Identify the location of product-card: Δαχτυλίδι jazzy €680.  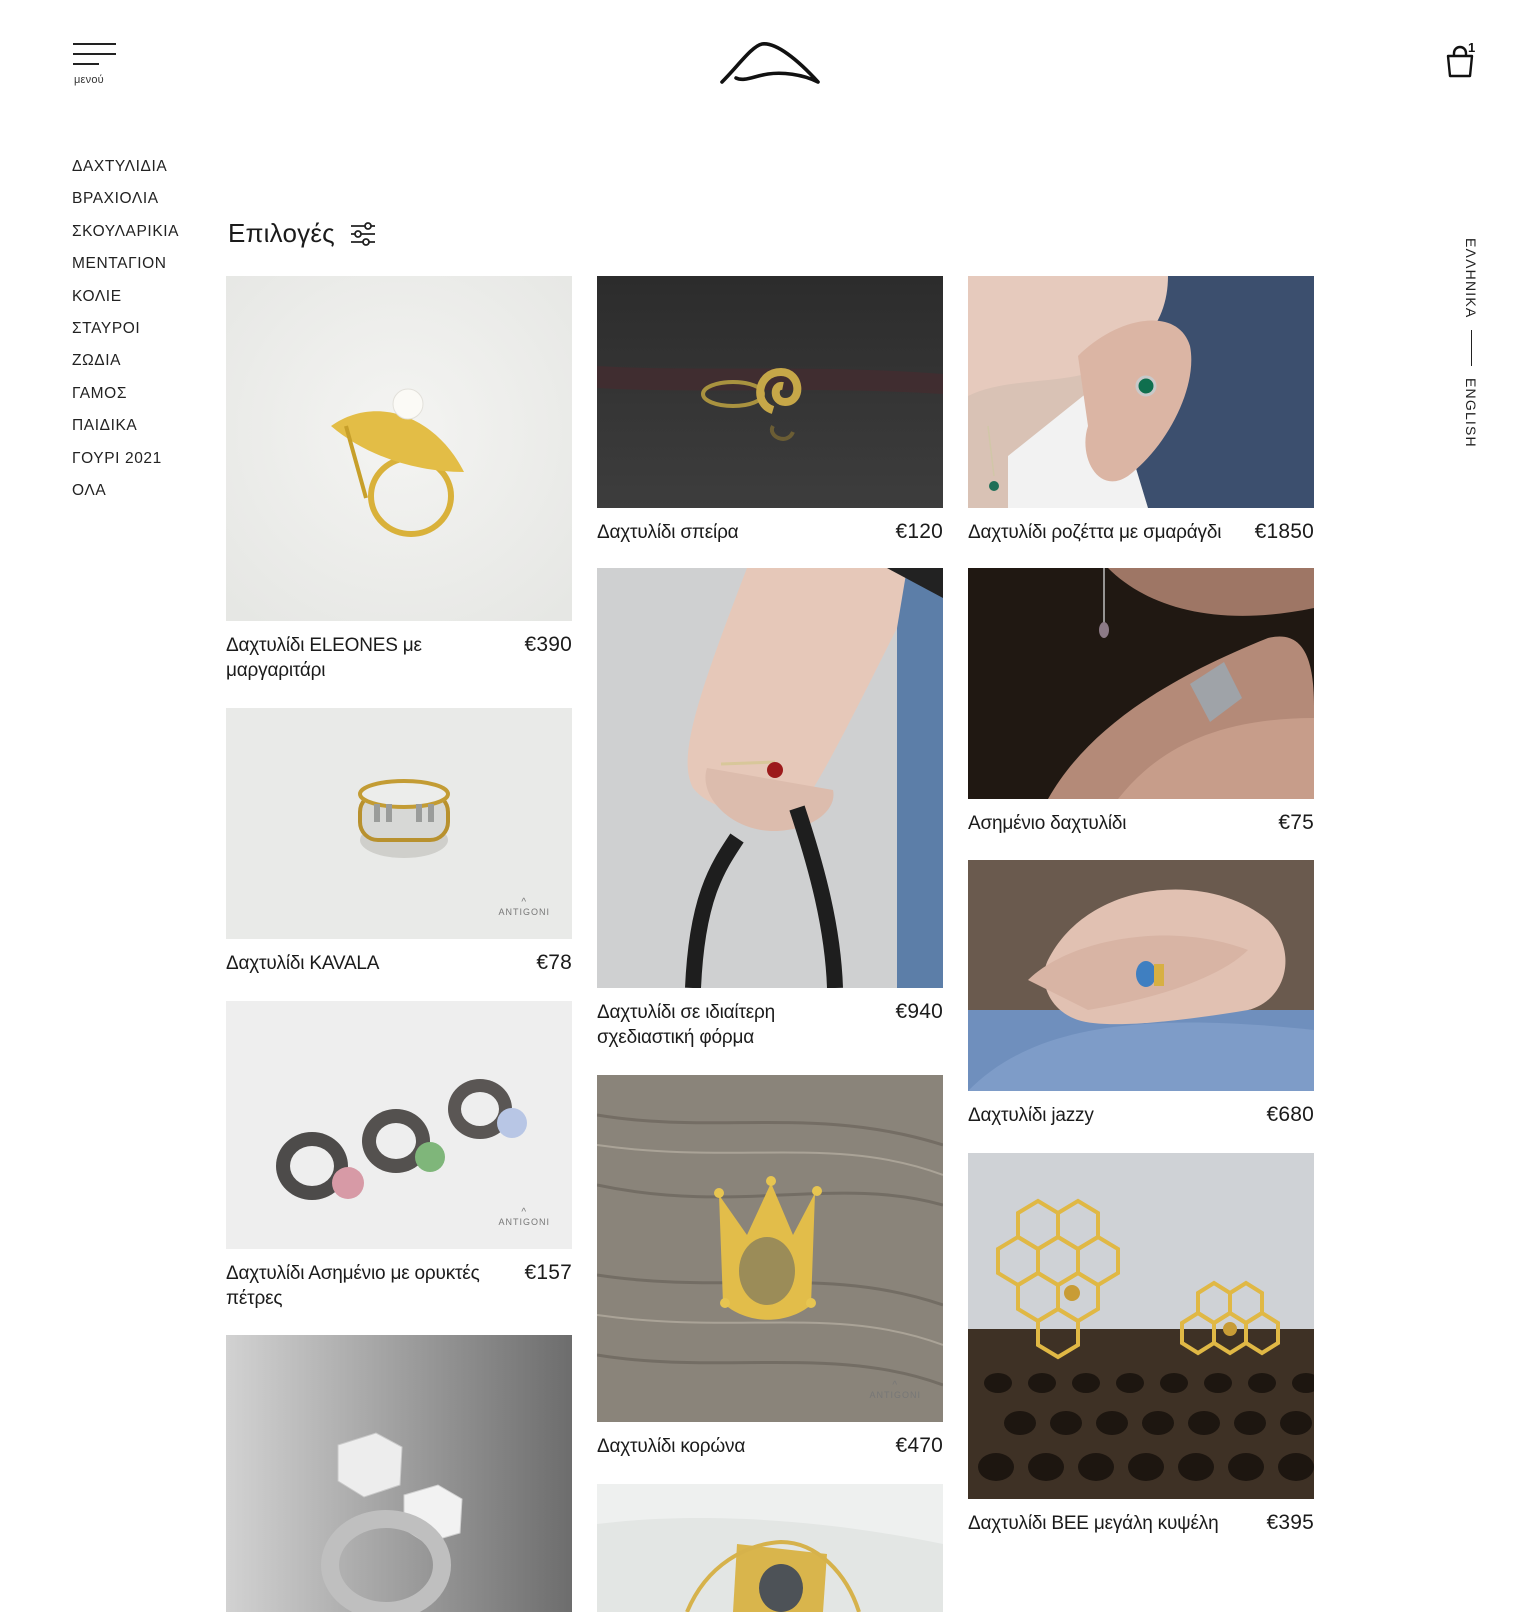
(1141, 994).